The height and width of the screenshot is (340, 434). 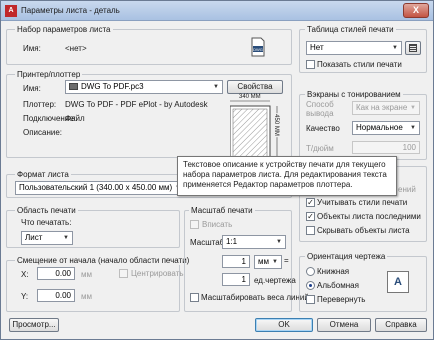 I want to click on quality-label: Качество, so click(x=323, y=128).